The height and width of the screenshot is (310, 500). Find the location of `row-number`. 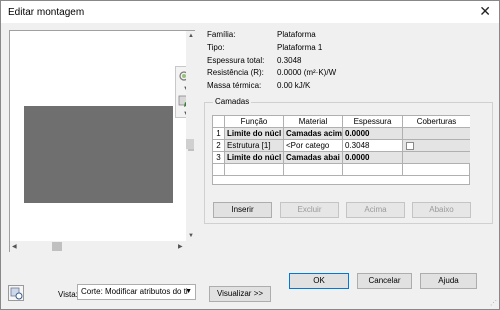

row-number is located at coordinates (219, 170).